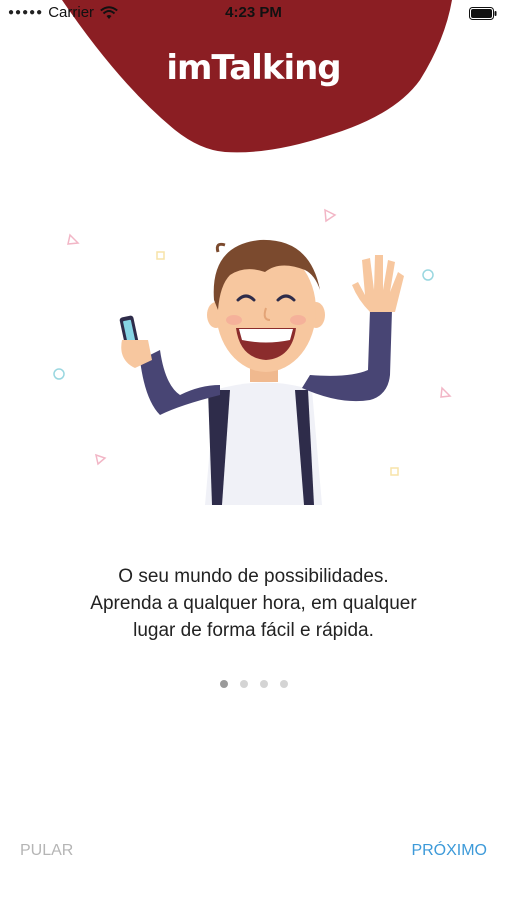  Describe the element at coordinates (253, 684) in the screenshot. I see `page-indicator` at that location.